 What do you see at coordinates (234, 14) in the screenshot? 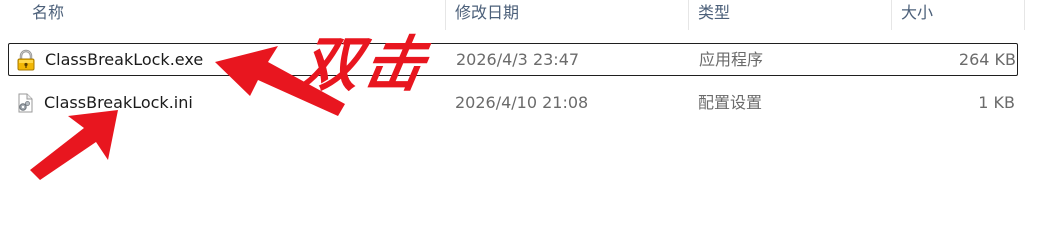
I see `column-header-name: 名称` at bounding box center [234, 14].